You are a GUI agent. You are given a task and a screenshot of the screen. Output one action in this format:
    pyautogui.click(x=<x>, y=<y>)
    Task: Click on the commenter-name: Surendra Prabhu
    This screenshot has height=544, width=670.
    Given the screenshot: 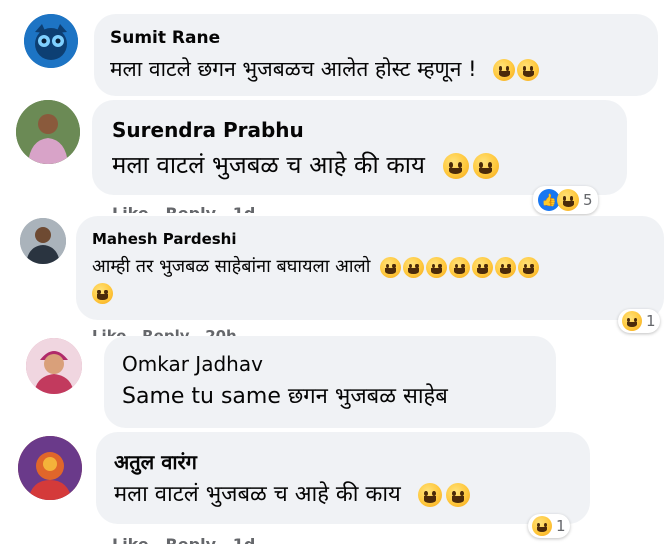 What is the action you would take?
    pyautogui.click(x=208, y=130)
    